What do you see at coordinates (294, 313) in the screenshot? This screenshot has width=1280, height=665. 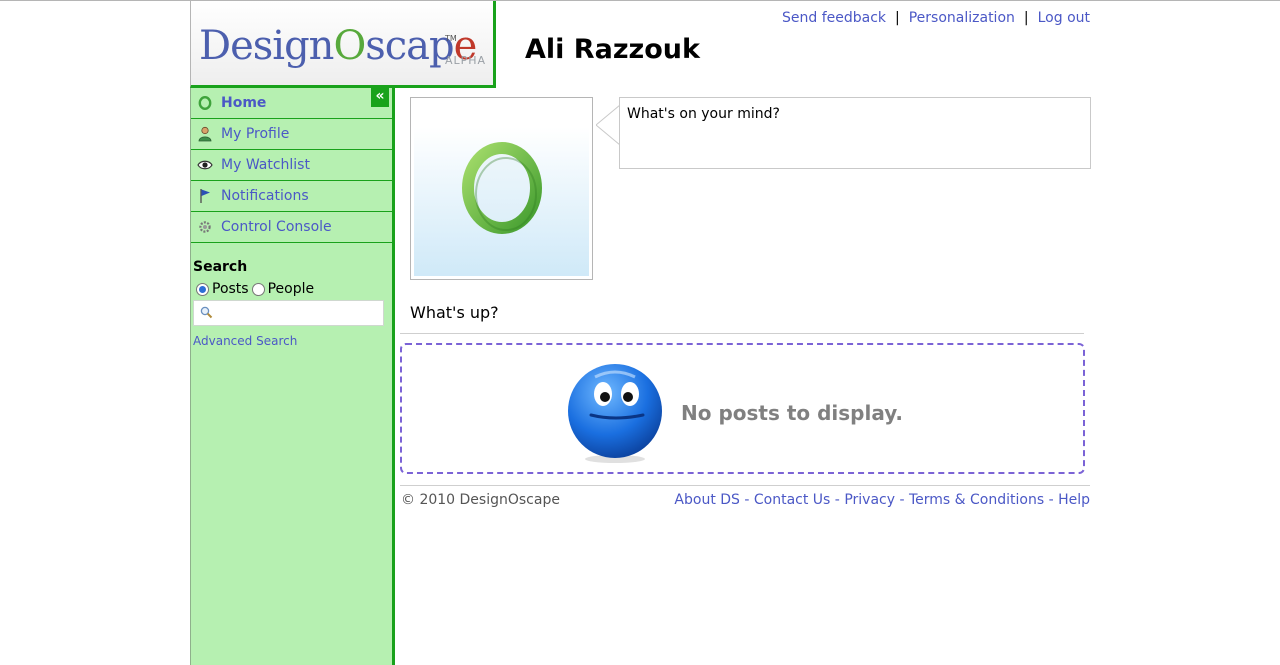 I see `search-input` at bounding box center [294, 313].